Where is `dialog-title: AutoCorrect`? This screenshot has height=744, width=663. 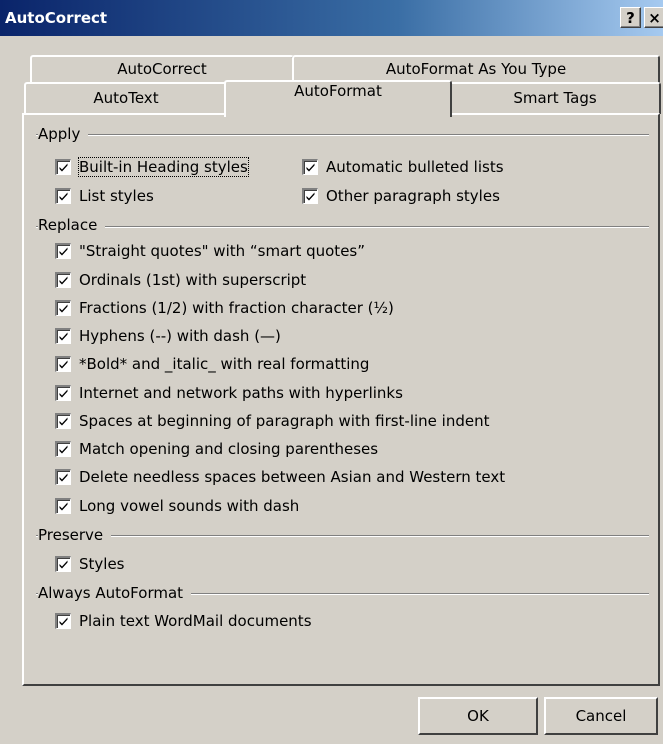 dialog-title: AutoCorrect is located at coordinates (56, 18).